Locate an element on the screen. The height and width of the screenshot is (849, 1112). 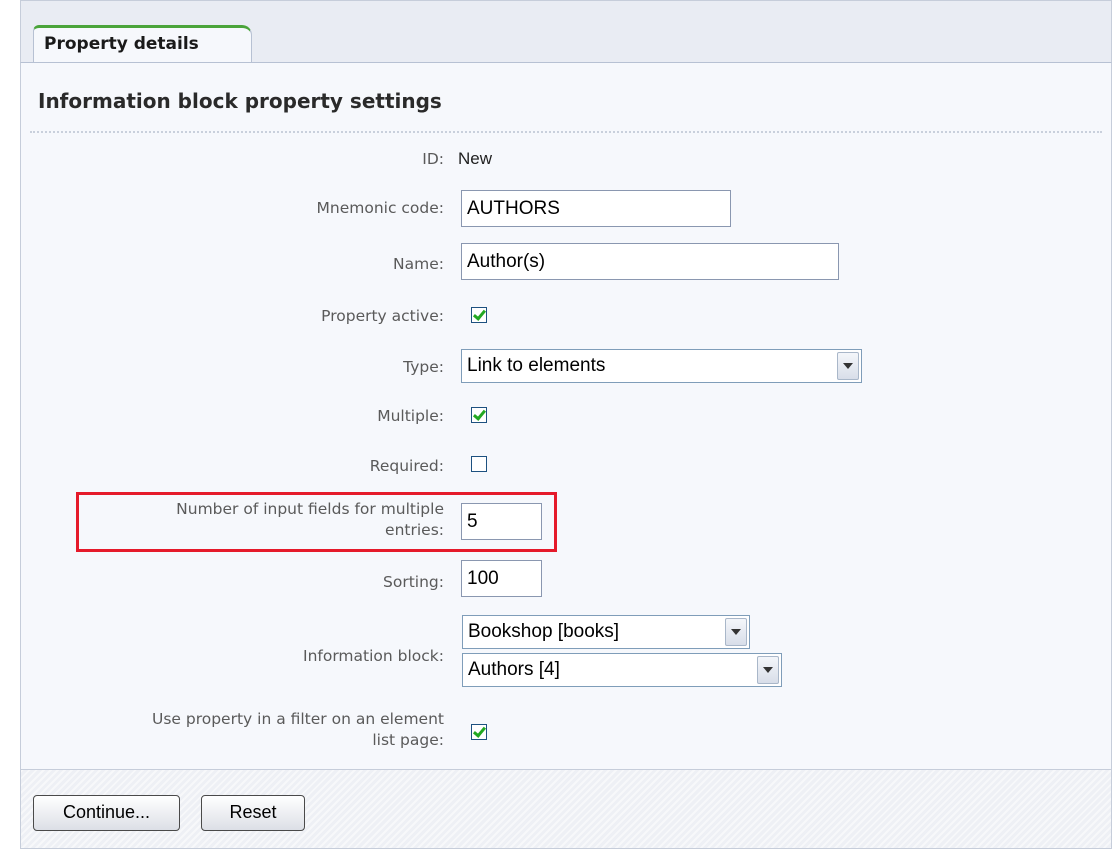
name-input: Author(s) is located at coordinates (650, 261).